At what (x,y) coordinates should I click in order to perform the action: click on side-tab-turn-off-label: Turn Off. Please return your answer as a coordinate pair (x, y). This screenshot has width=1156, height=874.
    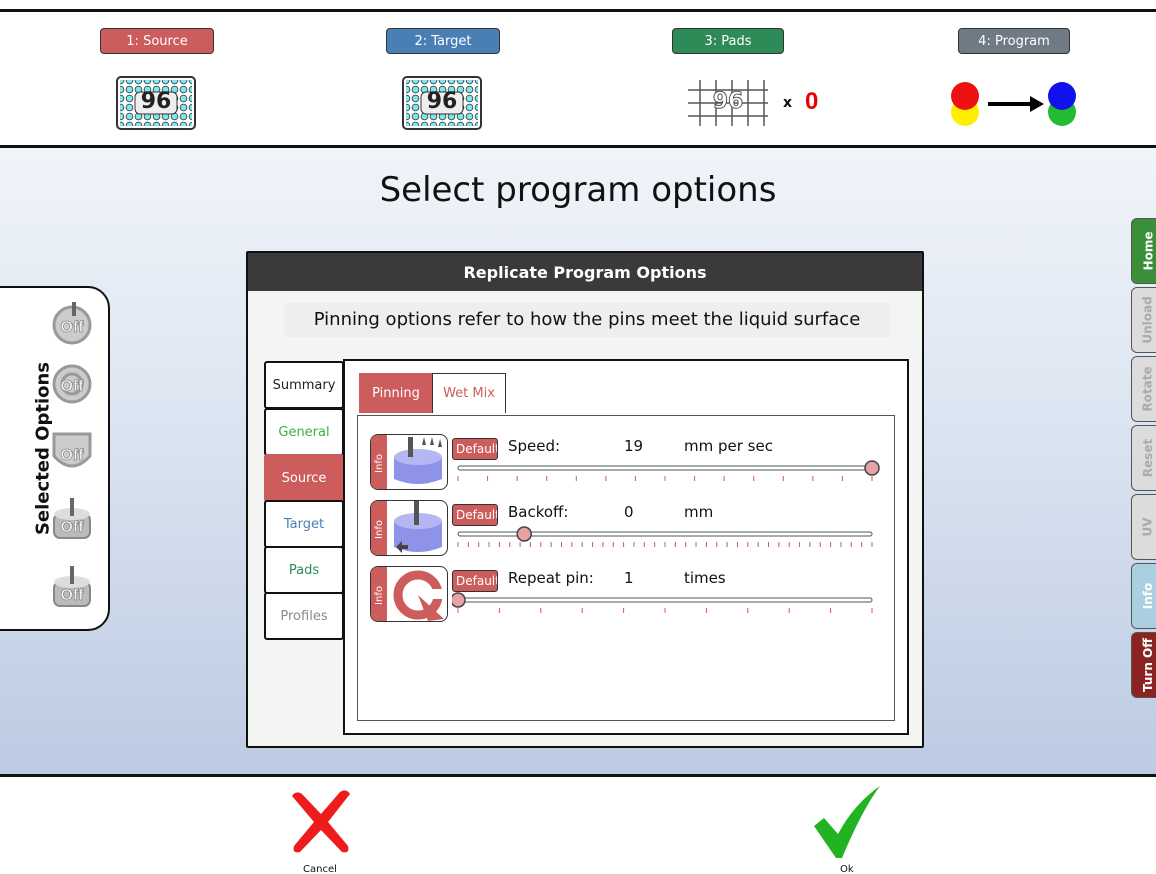
    Looking at the image, I should click on (1148, 665).